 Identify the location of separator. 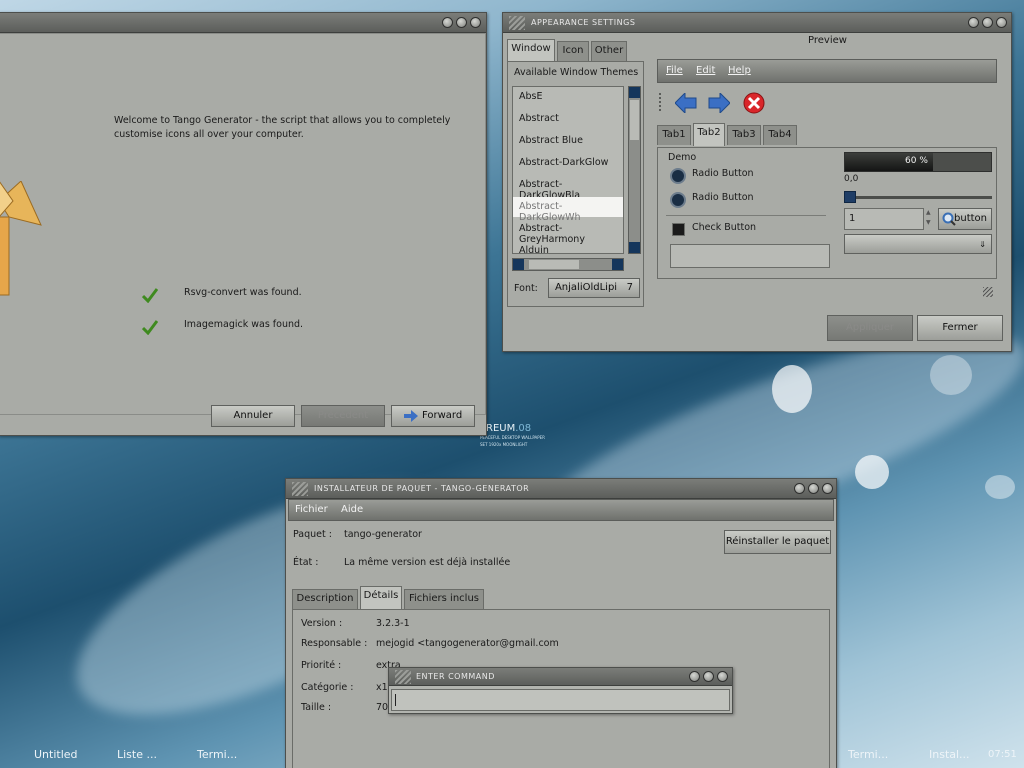
(746, 215).